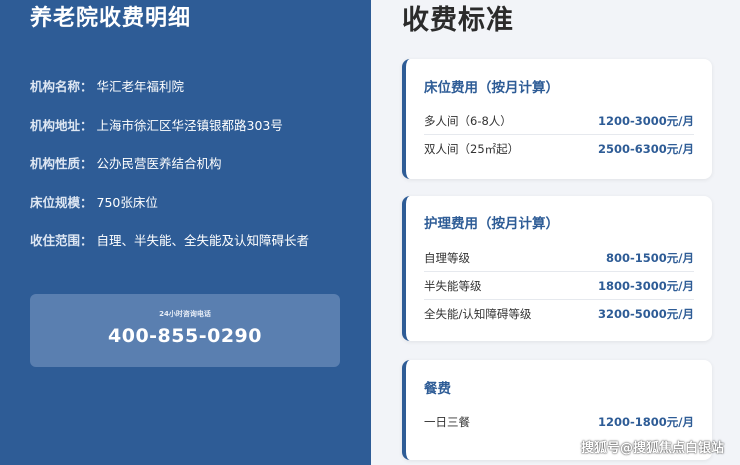 The height and width of the screenshot is (465, 740). I want to click on price-row: 多人间（6-8人） 1200-3000元/月, so click(559, 121).